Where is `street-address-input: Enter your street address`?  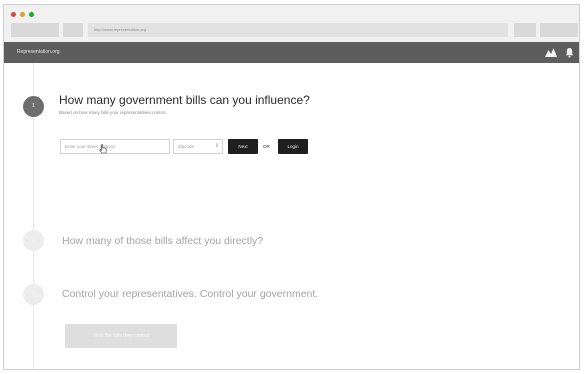 street-address-input: Enter your street address is located at coordinates (115, 146).